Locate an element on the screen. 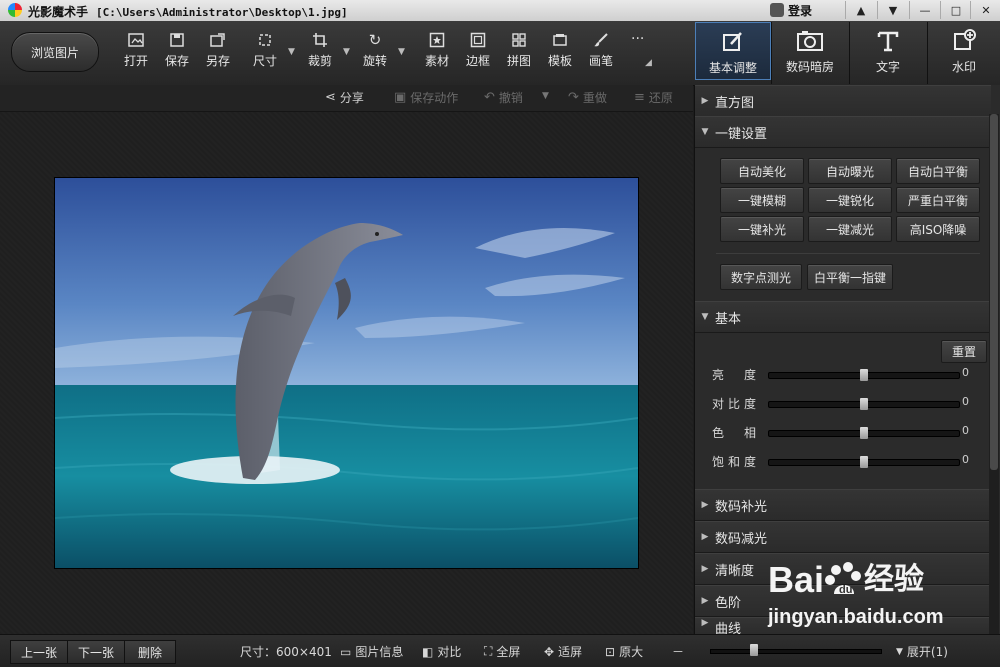  fit-label: 适屏 is located at coordinates (570, 652).